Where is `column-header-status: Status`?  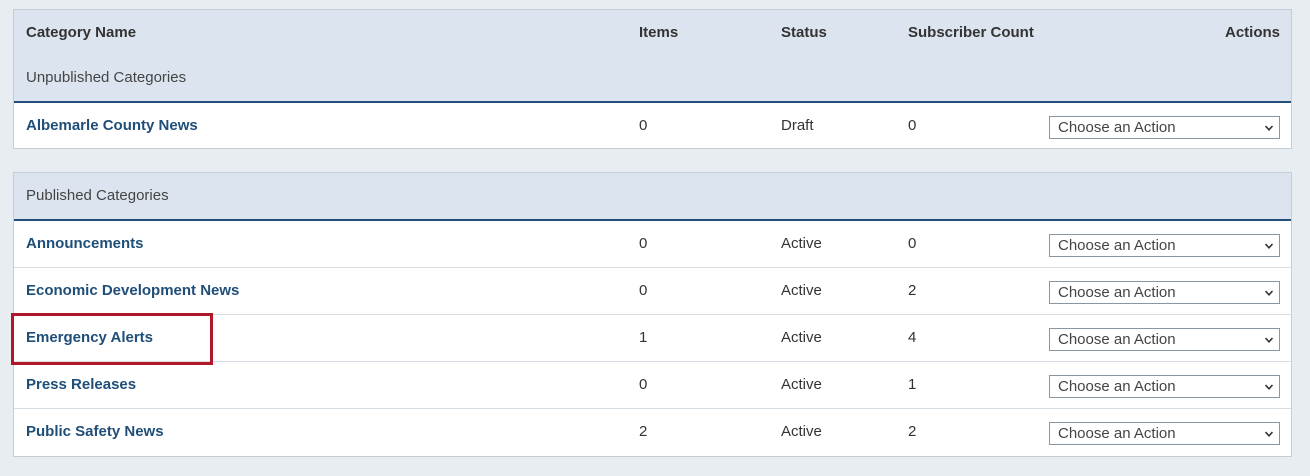 column-header-status: Status is located at coordinates (804, 32).